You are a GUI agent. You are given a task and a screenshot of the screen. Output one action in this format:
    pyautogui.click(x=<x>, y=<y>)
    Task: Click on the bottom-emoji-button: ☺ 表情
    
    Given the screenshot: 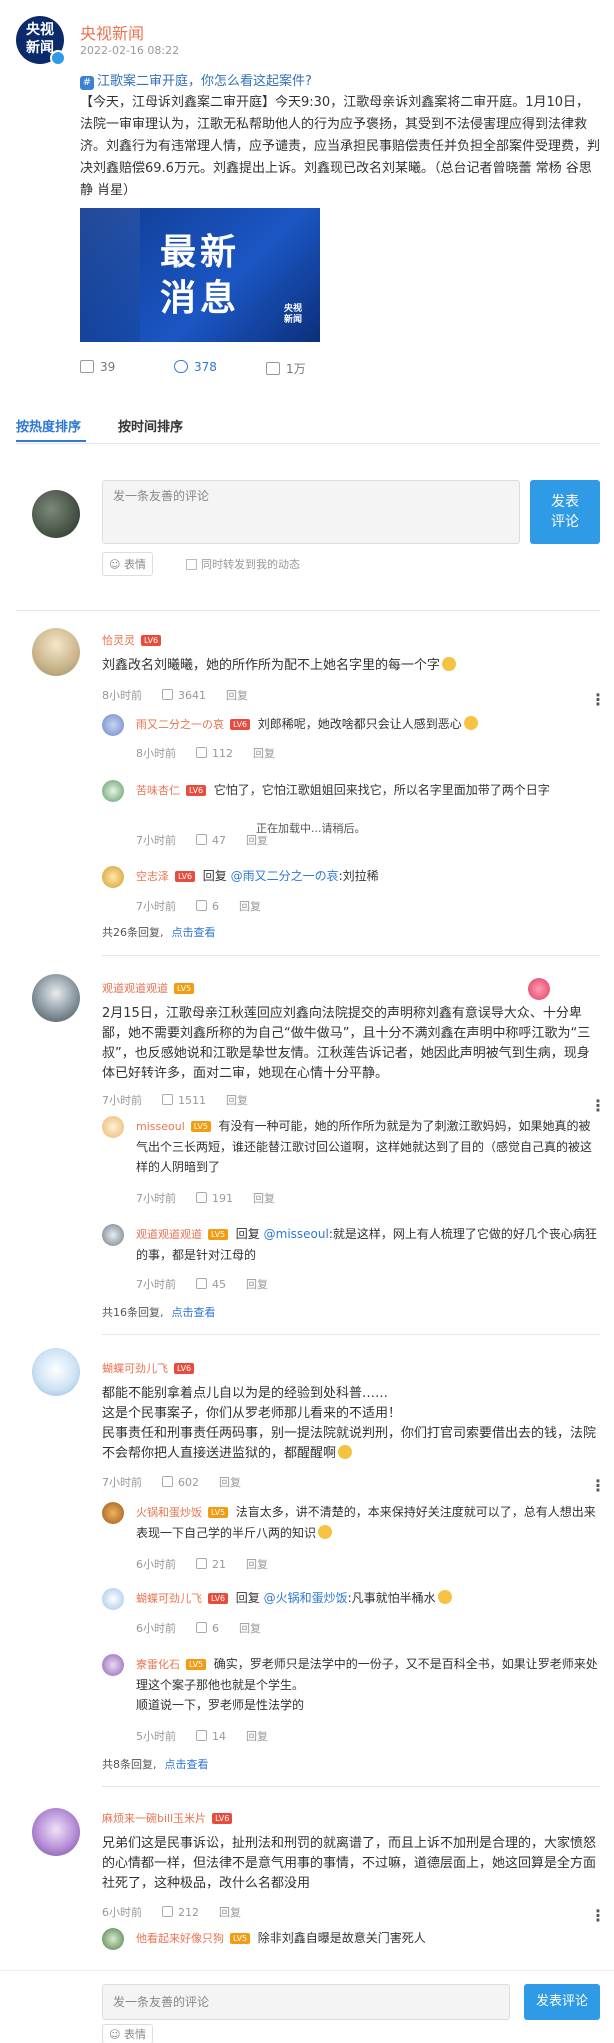 What is the action you would take?
    pyautogui.click(x=127, y=2033)
    